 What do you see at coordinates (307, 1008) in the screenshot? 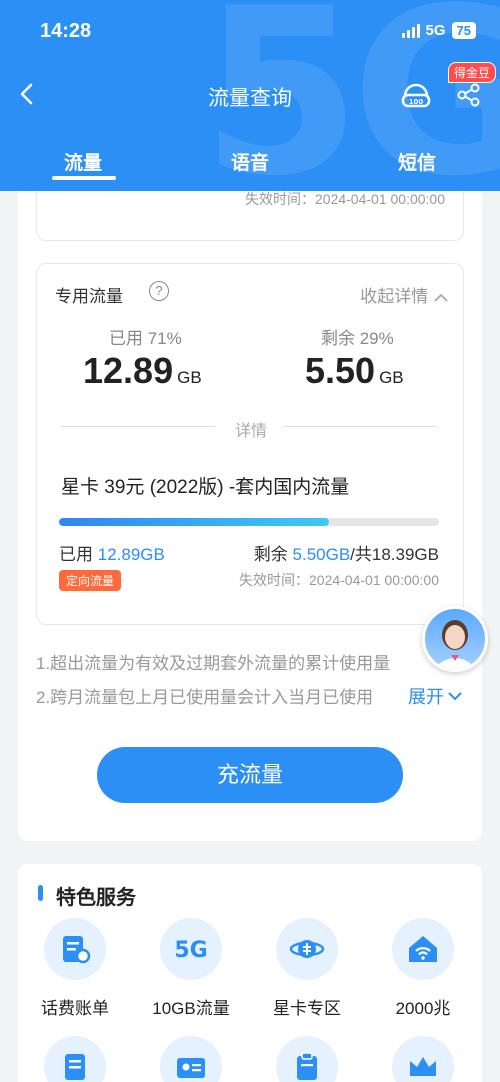
I see `service-label: 星卡专区` at bounding box center [307, 1008].